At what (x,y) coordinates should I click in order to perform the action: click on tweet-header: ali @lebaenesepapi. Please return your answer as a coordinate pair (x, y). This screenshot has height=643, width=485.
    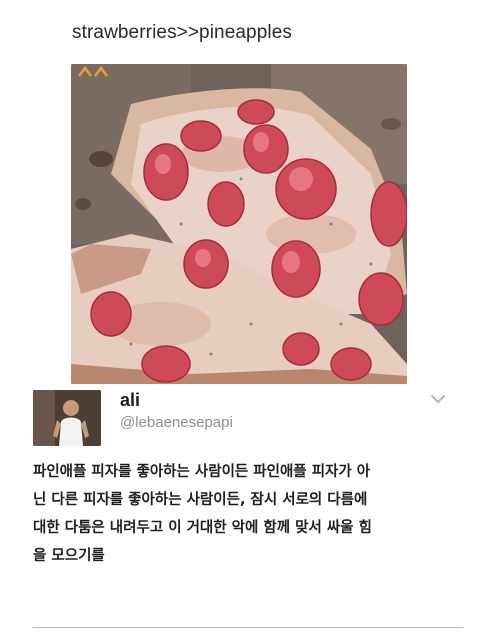
    Looking at the image, I should click on (243, 416).